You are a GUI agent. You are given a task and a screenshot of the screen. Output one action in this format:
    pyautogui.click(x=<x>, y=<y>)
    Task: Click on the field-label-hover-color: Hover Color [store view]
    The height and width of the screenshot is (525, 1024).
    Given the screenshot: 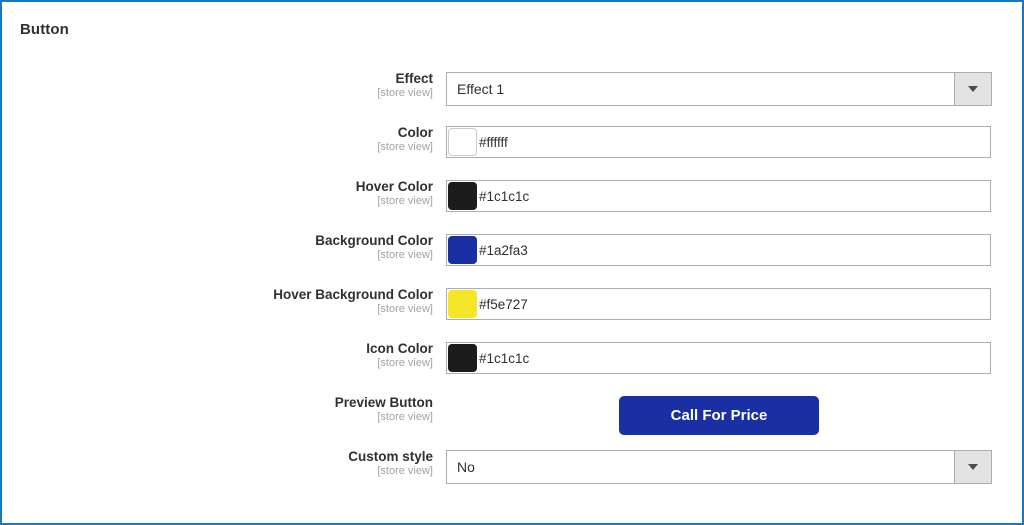 What is the action you would take?
    pyautogui.click(x=217, y=193)
    